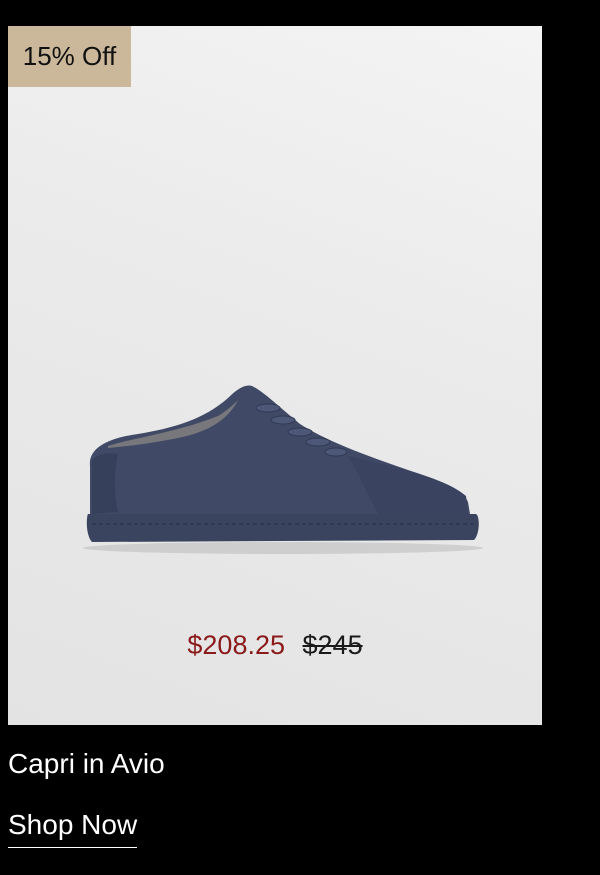 The width and height of the screenshot is (600, 875). I want to click on shoe-sole, so click(282, 528).